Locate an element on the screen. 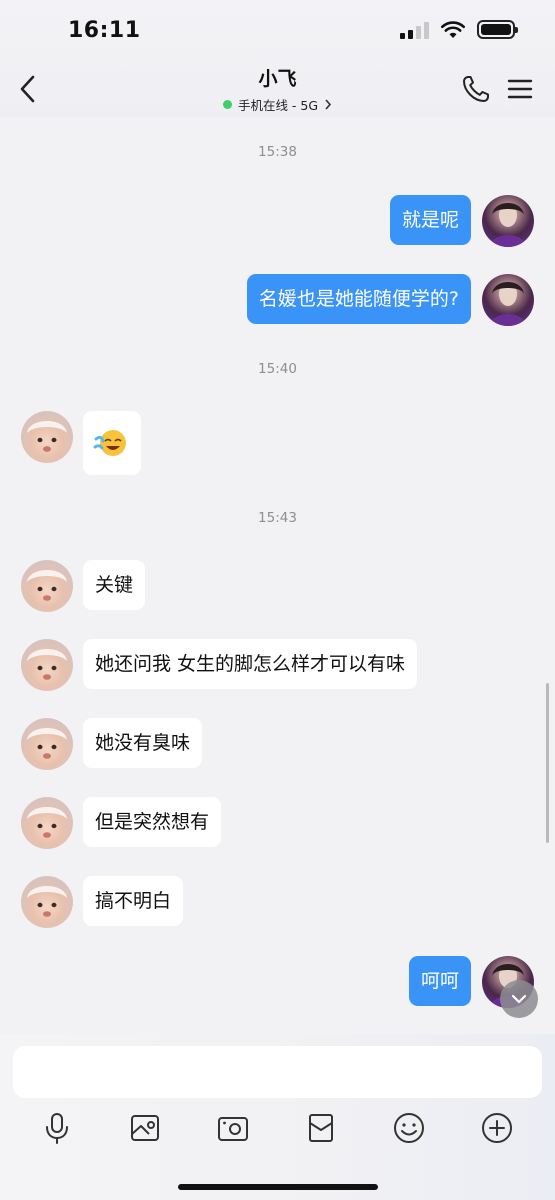 This screenshot has height=1200, width=555. laughing-crying-emoji-icon is located at coordinates (109, 443).